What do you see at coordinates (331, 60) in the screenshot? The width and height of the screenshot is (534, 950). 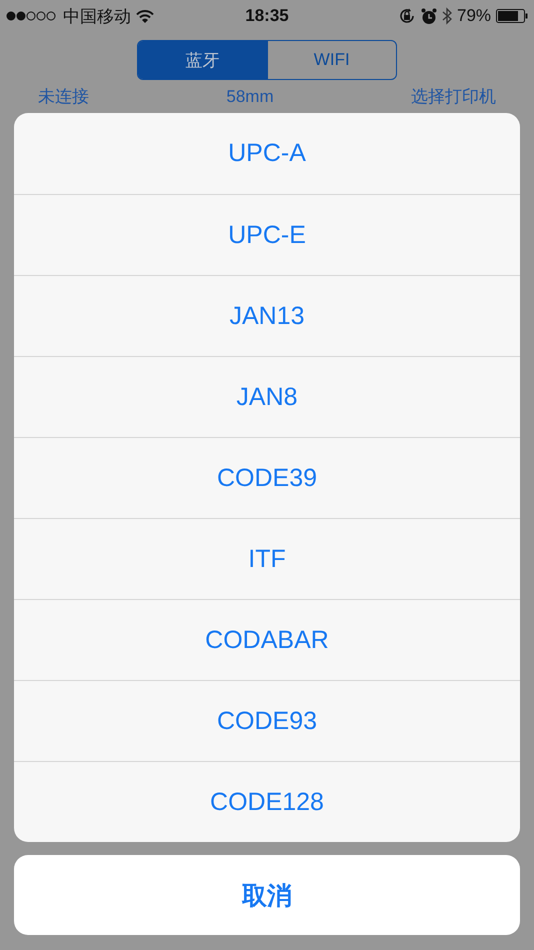 I see `segment-tab: WIFI` at bounding box center [331, 60].